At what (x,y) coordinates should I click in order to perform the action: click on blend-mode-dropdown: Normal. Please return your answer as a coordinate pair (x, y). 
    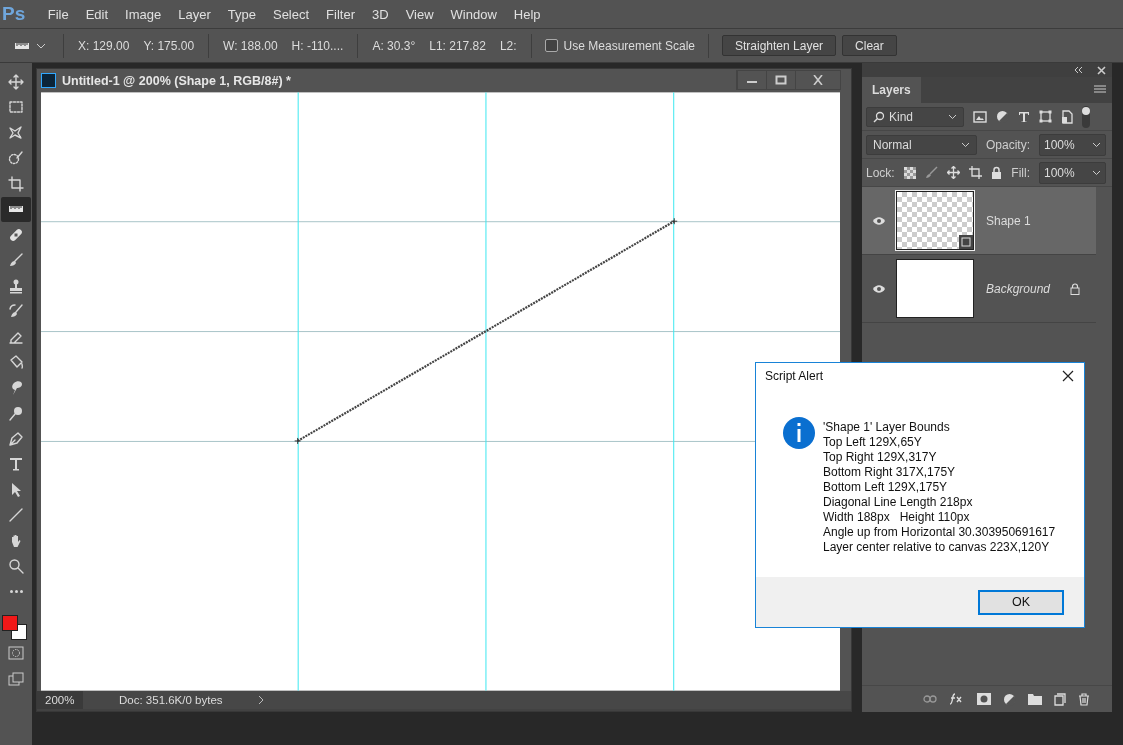
    Looking at the image, I should click on (921, 144).